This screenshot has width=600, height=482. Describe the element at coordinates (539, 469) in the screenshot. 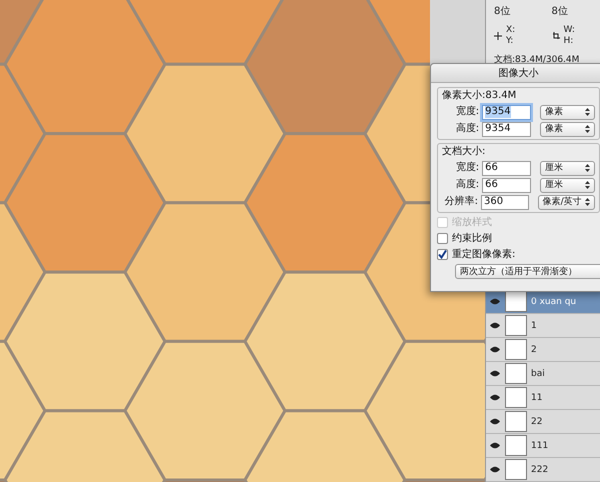

I see `layer-name: 222` at that location.